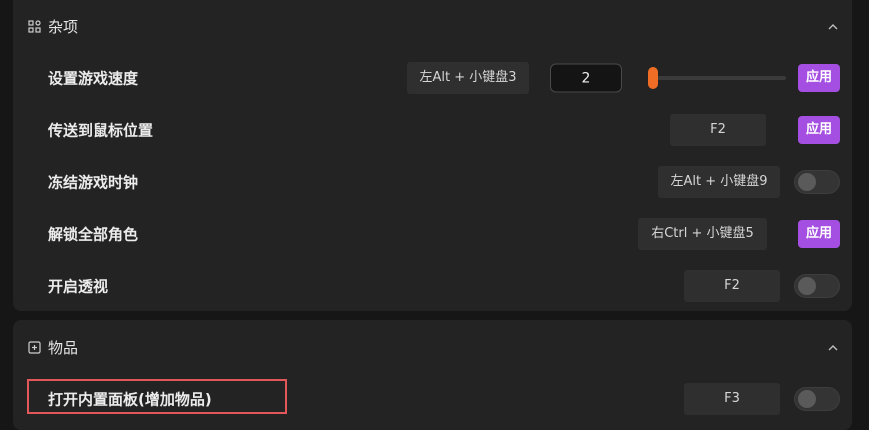 This screenshot has width=869, height=430. I want to click on speed-slider, so click(717, 78).